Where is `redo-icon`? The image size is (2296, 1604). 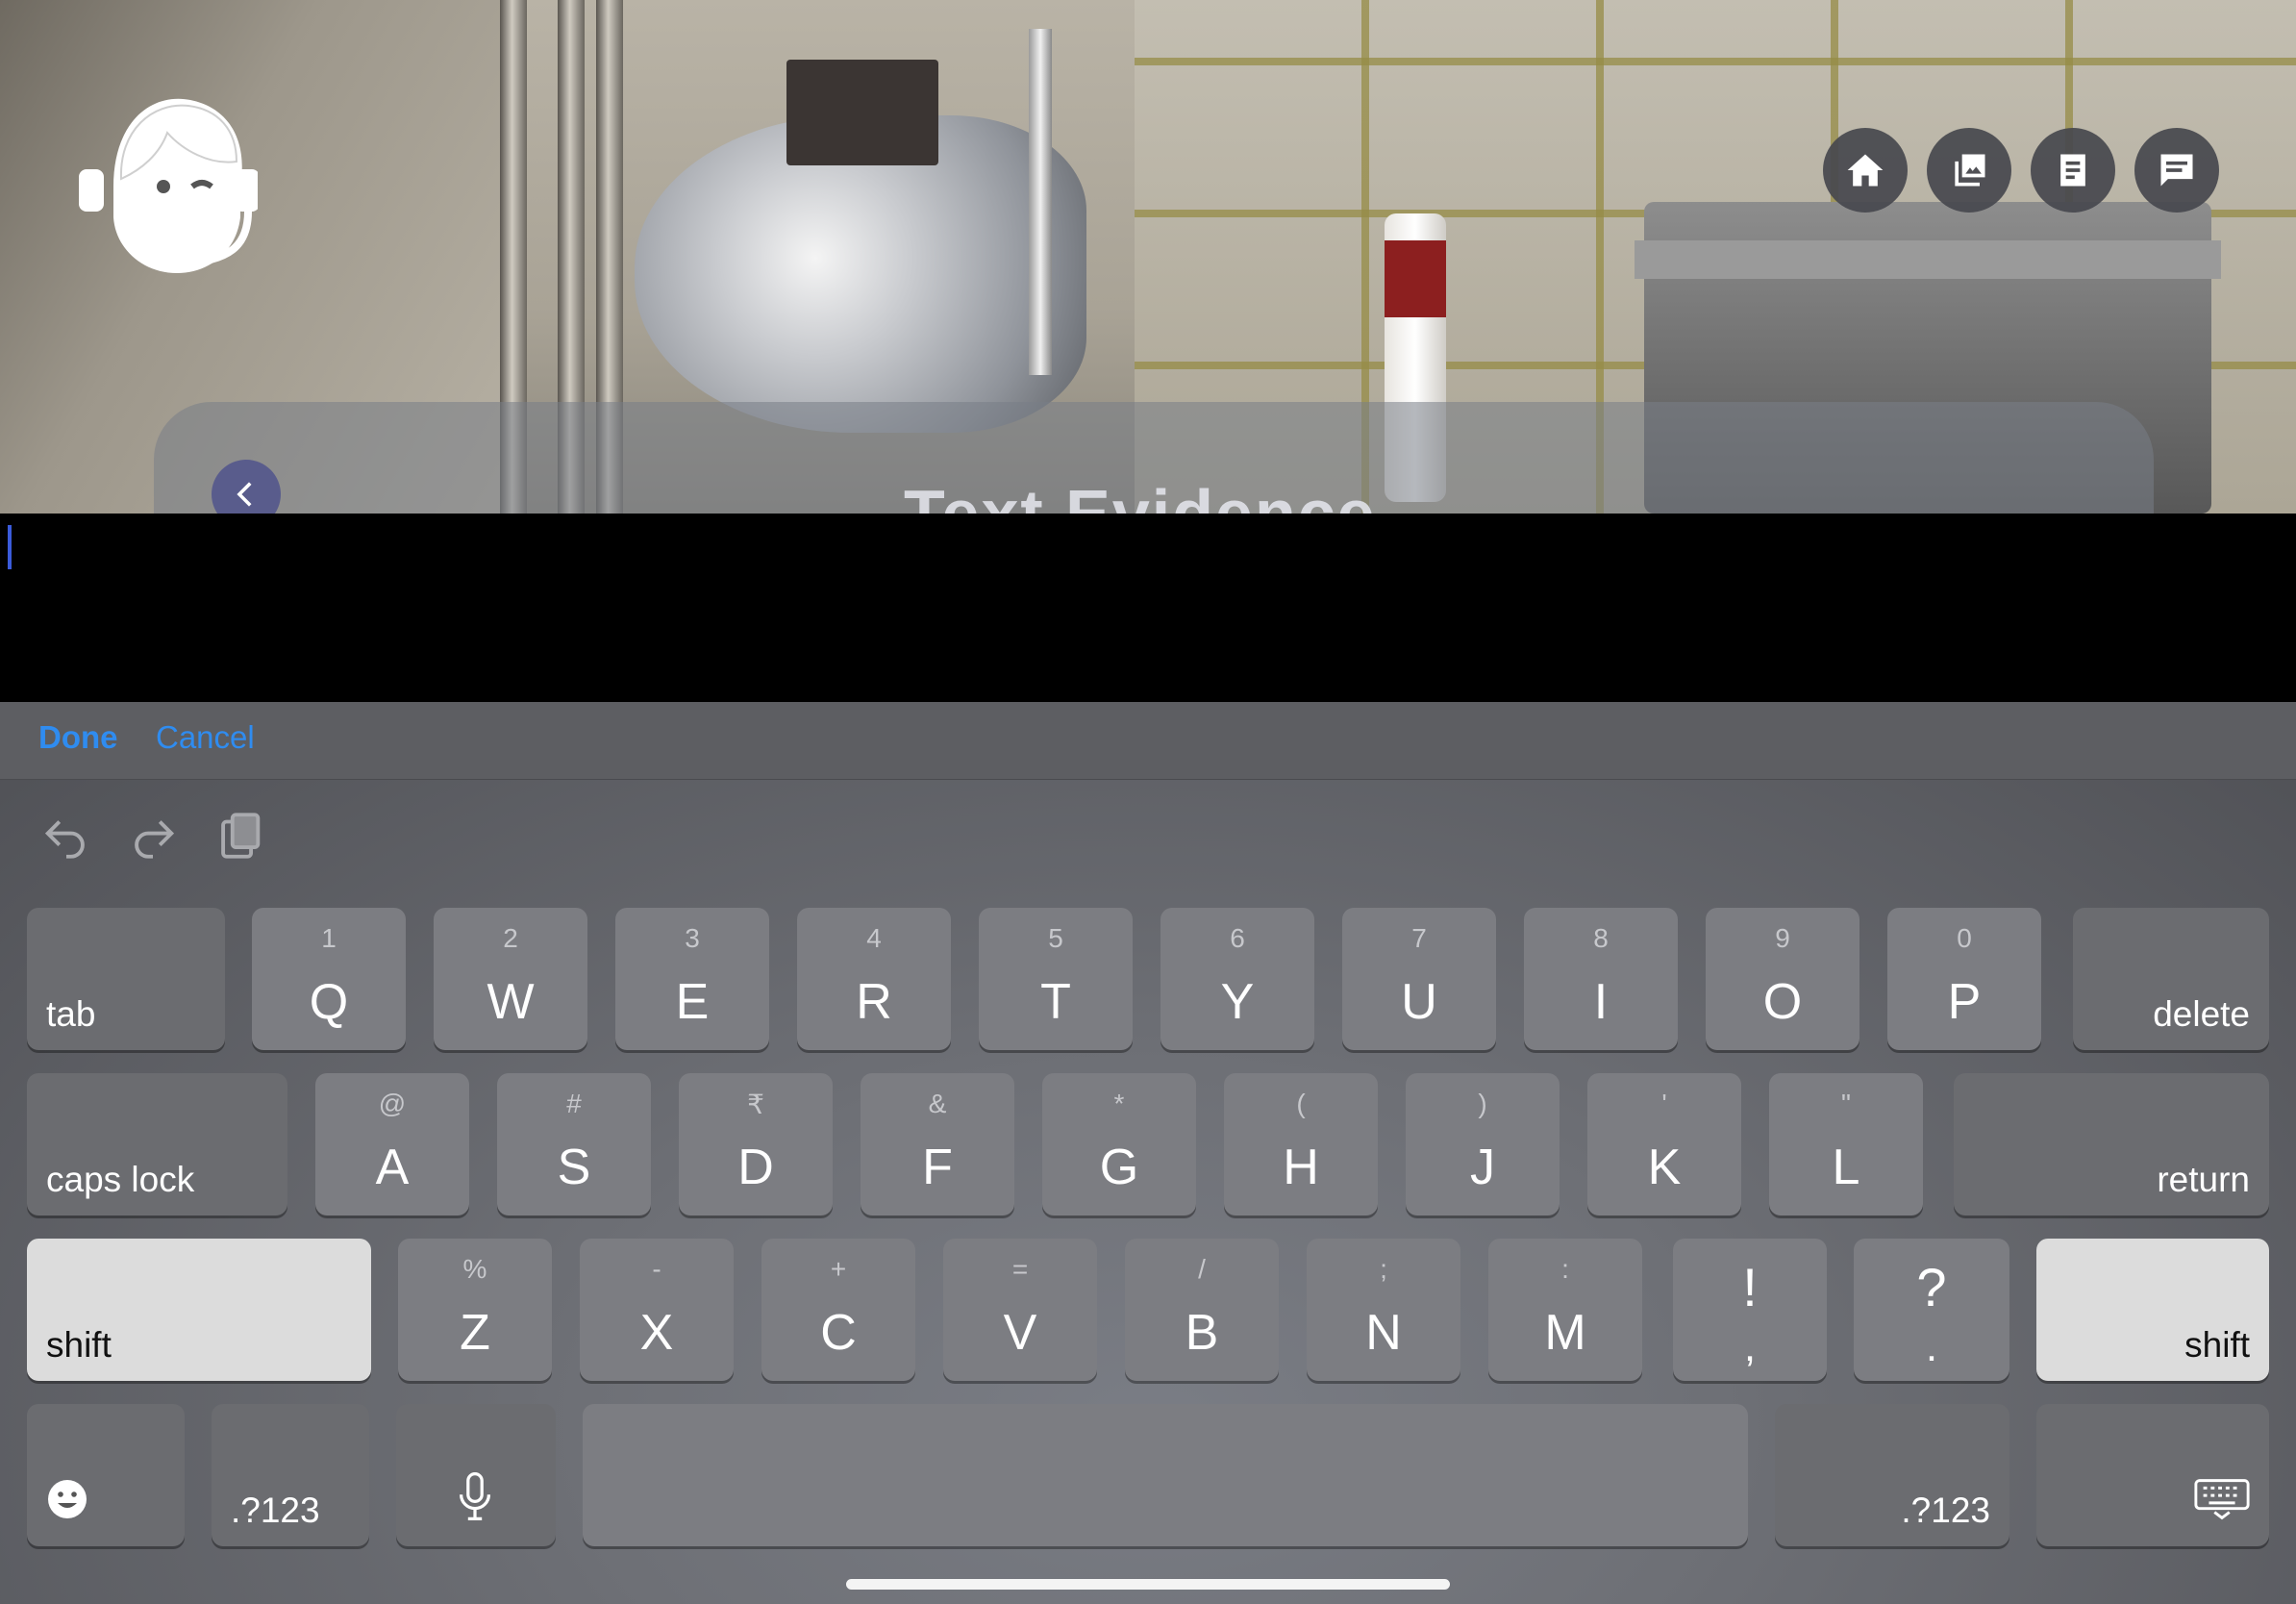 redo-icon is located at coordinates (153, 836).